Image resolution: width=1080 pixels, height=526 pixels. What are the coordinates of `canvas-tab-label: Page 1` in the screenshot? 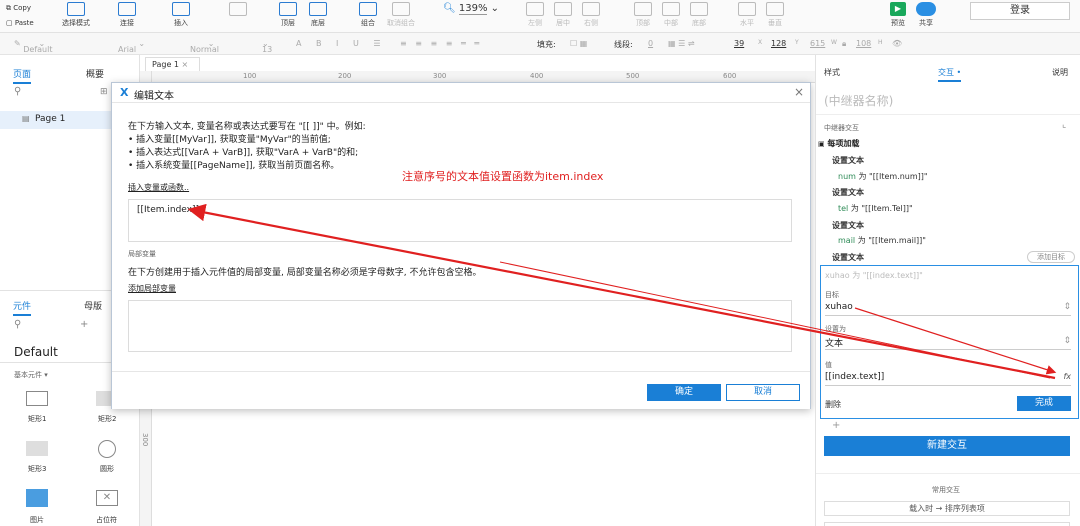 It's located at (165, 64).